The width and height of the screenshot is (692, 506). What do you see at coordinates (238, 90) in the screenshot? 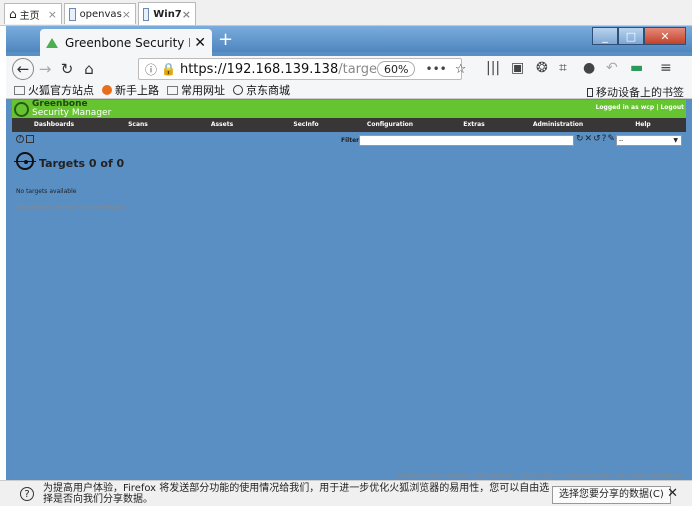
I see `globe-icon` at bounding box center [238, 90].